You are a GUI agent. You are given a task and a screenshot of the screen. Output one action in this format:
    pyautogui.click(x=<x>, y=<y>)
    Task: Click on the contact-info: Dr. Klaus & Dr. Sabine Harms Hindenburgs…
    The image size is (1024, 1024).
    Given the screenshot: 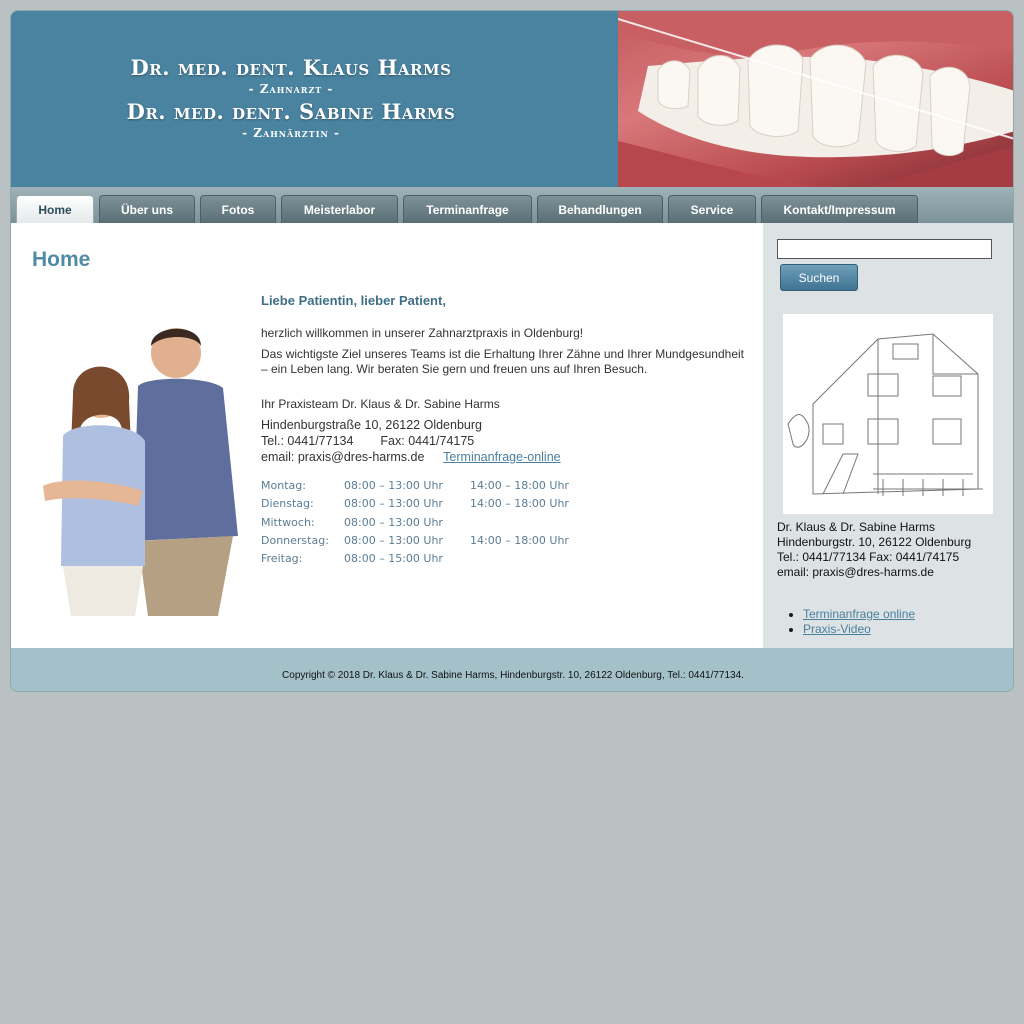 What is the action you would take?
    pyautogui.click(x=874, y=550)
    